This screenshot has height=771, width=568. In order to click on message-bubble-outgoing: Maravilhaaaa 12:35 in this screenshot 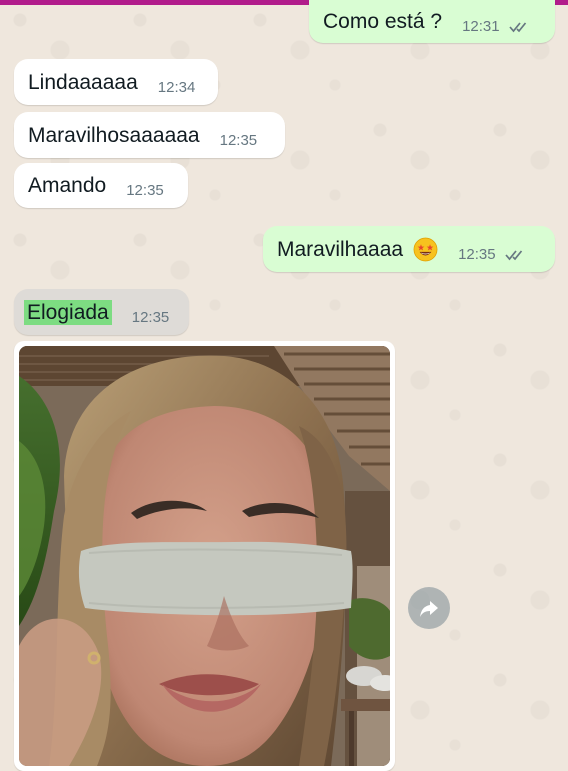, I will do `click(409, 249)`.